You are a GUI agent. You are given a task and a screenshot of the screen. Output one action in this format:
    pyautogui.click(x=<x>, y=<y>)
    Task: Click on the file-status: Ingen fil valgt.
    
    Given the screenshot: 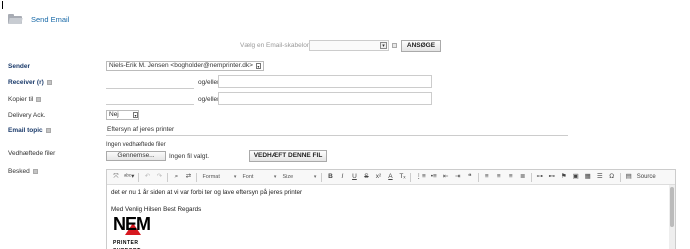 What is the action you would take?
    pyautogui.click(x=189, y=156)
    